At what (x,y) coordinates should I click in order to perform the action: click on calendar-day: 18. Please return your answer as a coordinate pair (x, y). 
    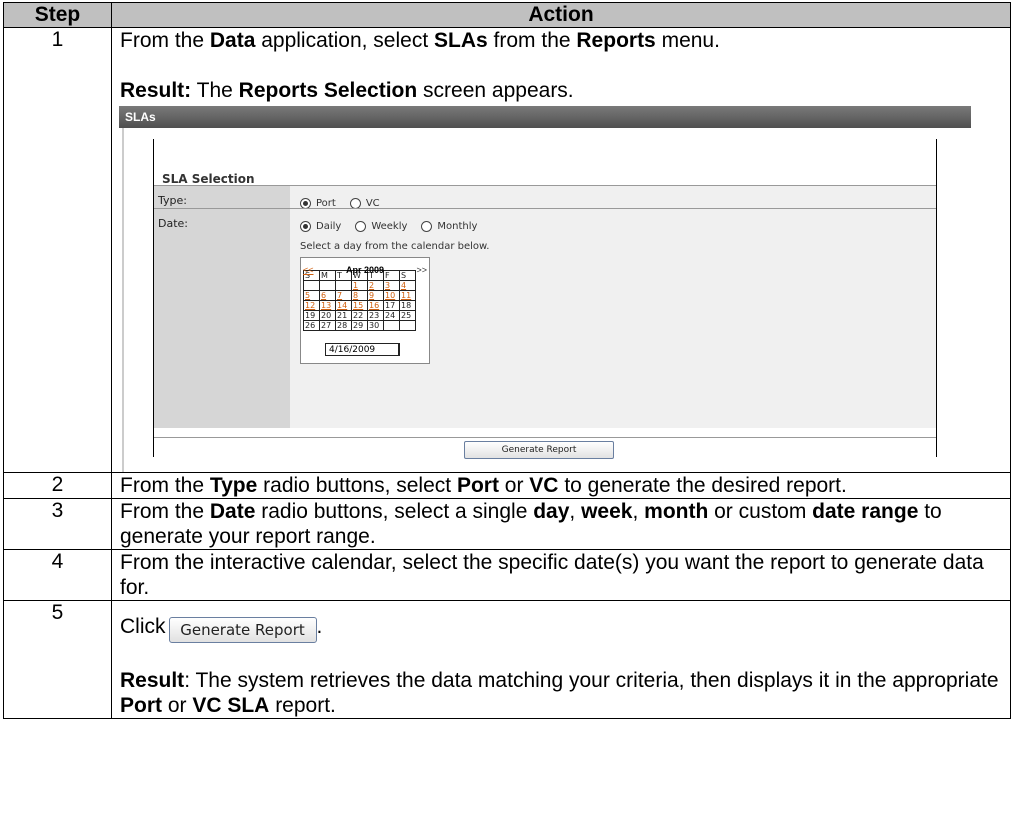
    Looking at the image, I should click on (407, 305).